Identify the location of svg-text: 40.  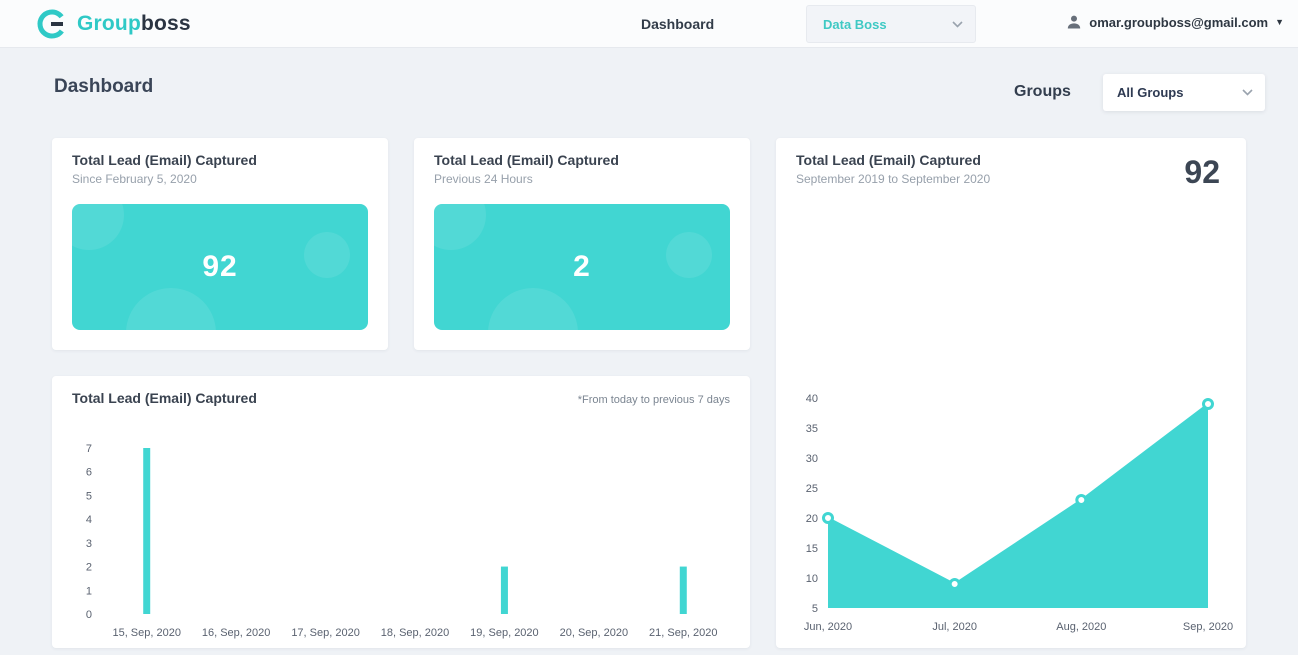
(812, 399).